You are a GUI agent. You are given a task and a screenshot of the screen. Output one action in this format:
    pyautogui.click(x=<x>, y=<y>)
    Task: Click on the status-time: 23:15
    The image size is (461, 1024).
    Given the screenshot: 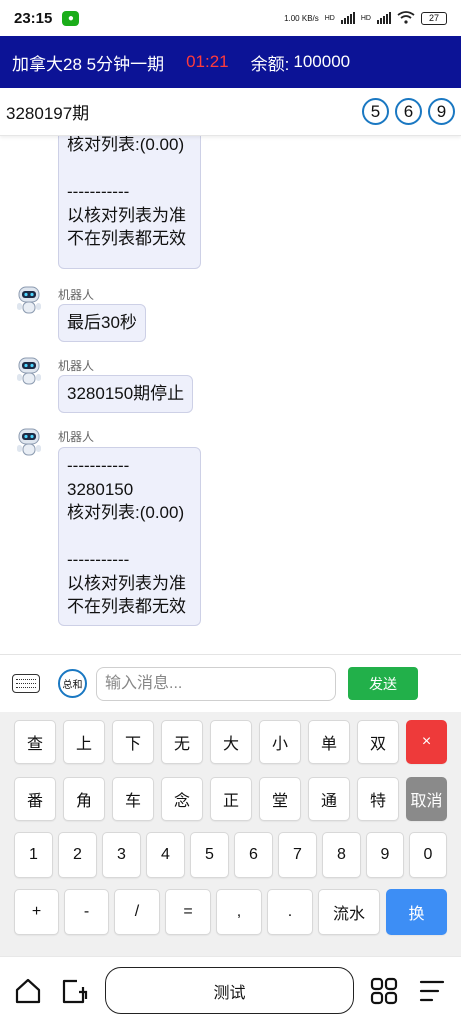 What is the action you would take?
    pyautogui.click(x=33, y=18)
    